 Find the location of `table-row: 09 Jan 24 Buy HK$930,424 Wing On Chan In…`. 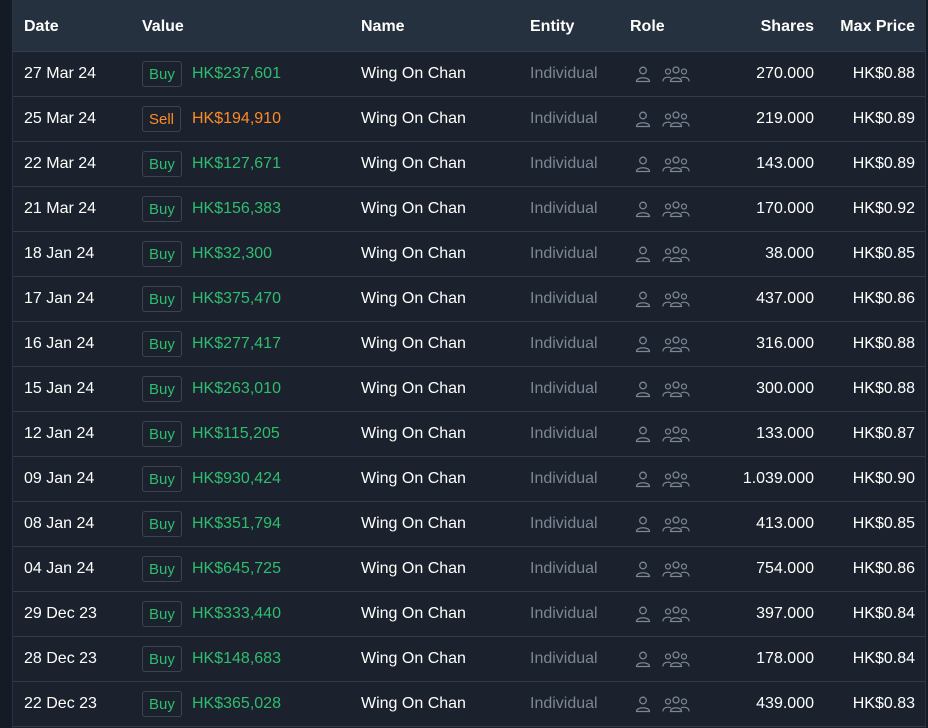

table-row: 09 Jan 24 Buy HK$930,424 Wing On Chan In… is located at coordinates (469, 479).